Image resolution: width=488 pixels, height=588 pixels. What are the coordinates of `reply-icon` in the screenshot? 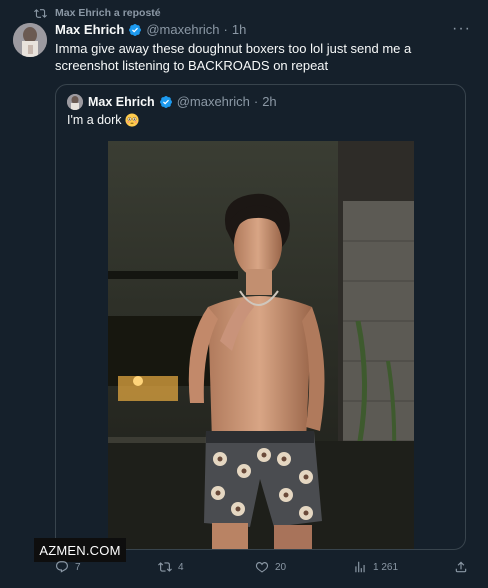 It's located at (62, 567).